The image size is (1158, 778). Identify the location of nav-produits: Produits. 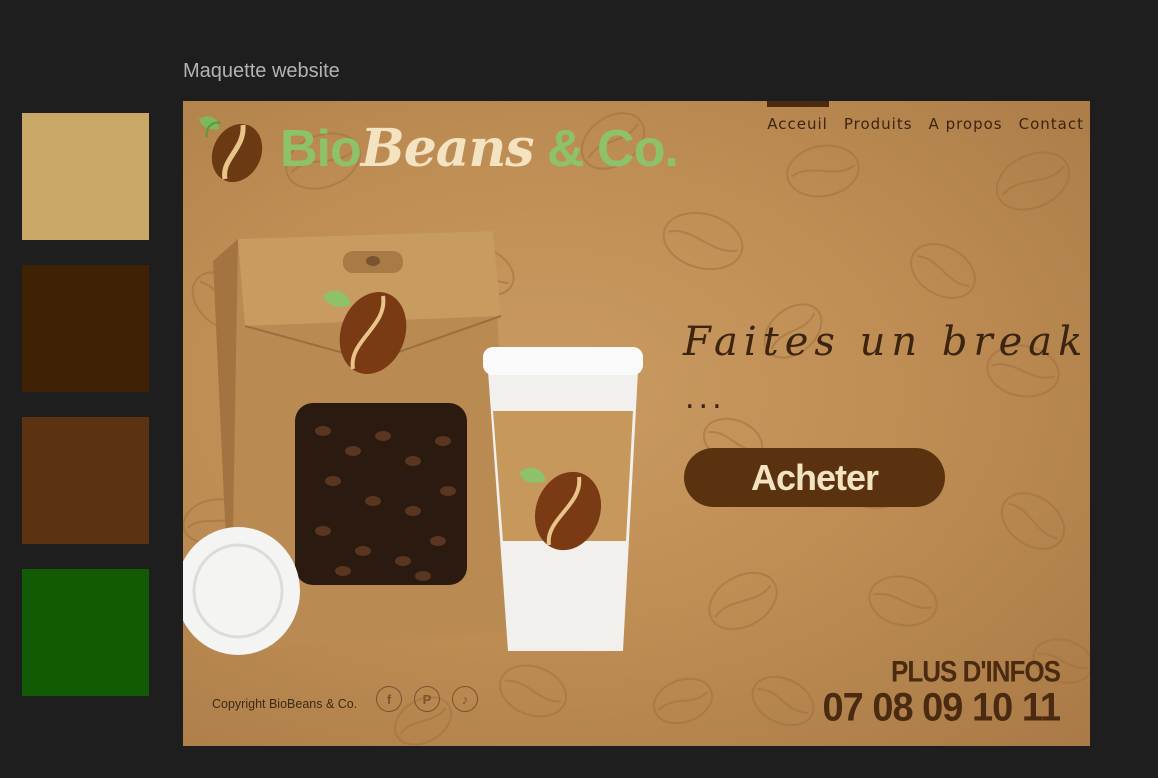
(878, 124).